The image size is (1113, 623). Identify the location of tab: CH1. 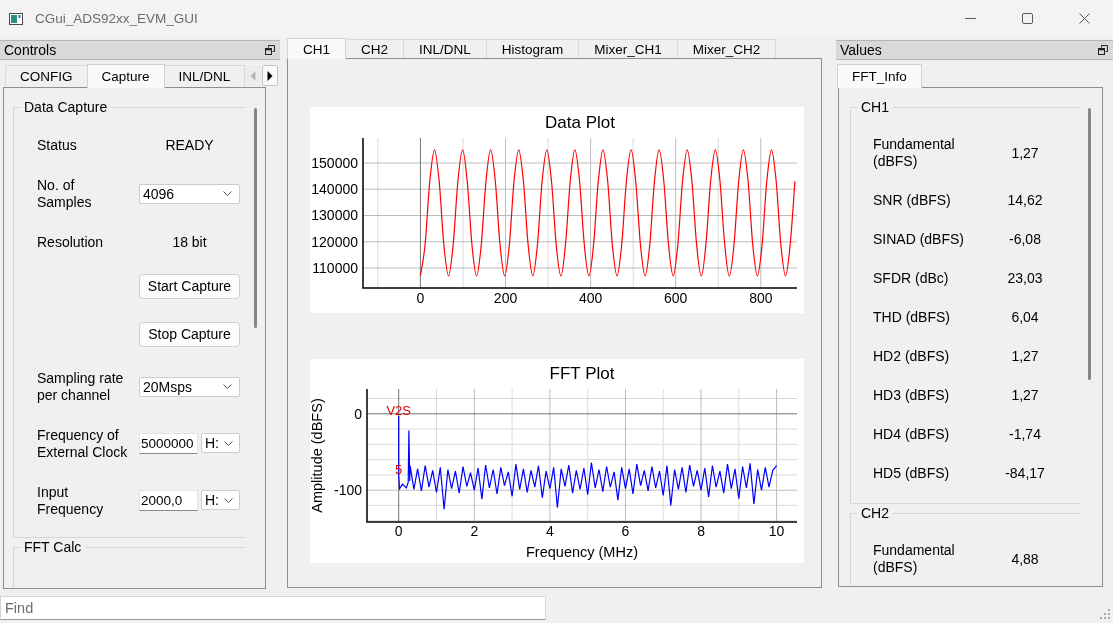
(316, 48).